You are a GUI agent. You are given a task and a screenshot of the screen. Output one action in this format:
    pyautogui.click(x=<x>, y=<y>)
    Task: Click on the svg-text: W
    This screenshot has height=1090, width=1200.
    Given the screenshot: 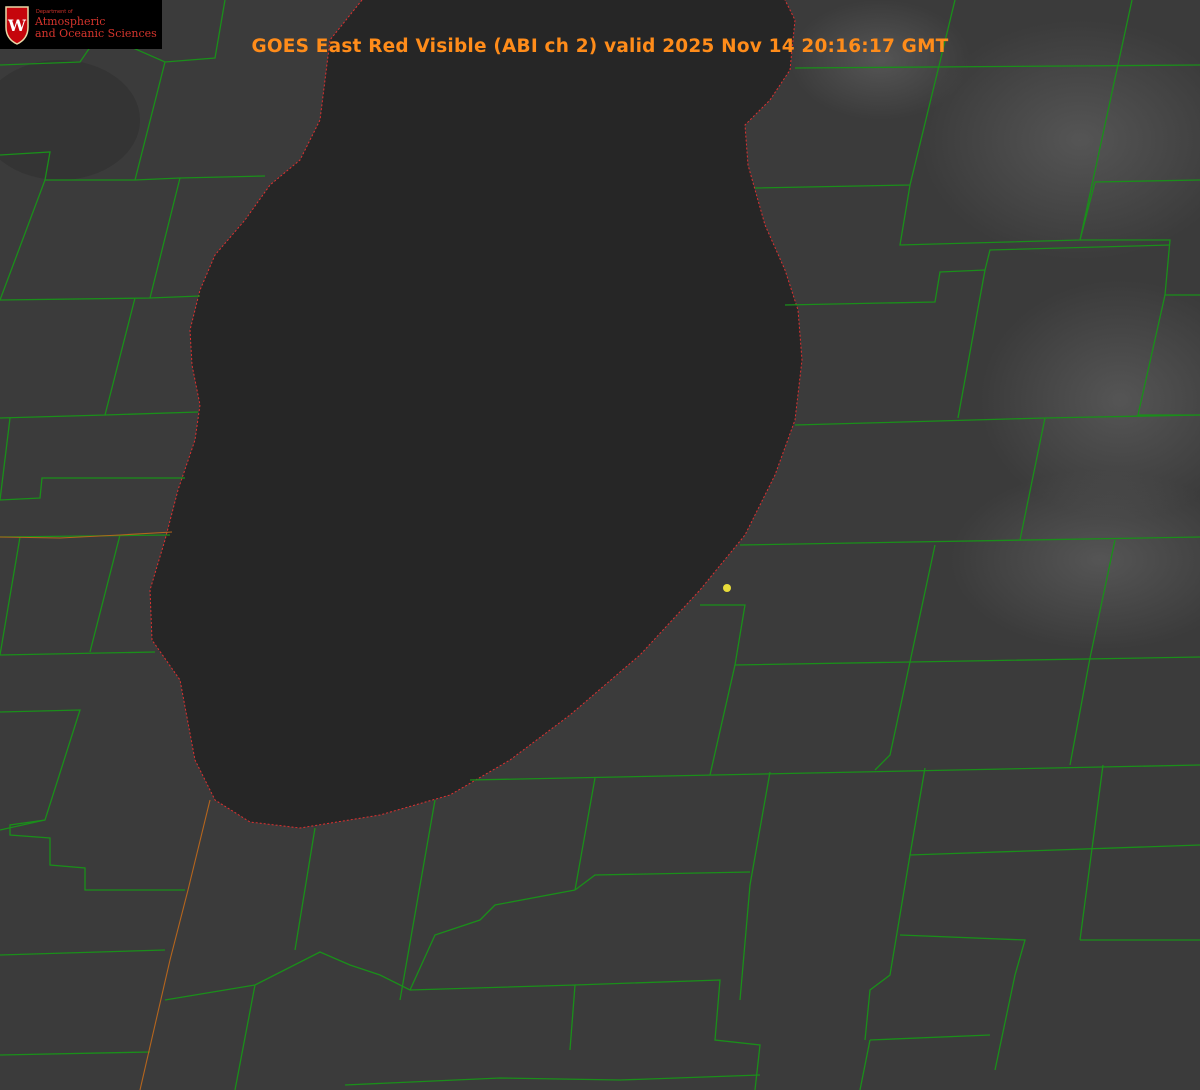 What is the action you would take?
    pyautogui.click(x=17, y=25)
    